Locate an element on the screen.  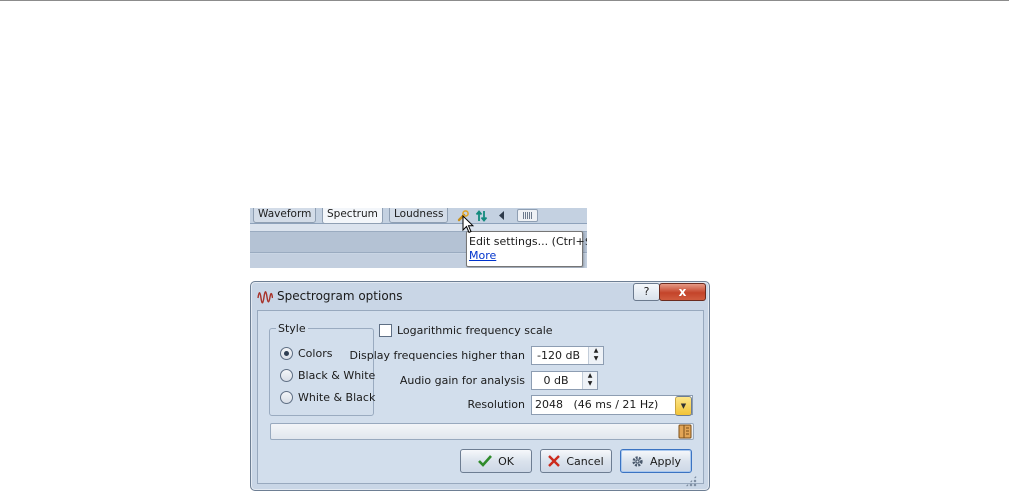
help-button: ? is located at coordinates (646, 292).